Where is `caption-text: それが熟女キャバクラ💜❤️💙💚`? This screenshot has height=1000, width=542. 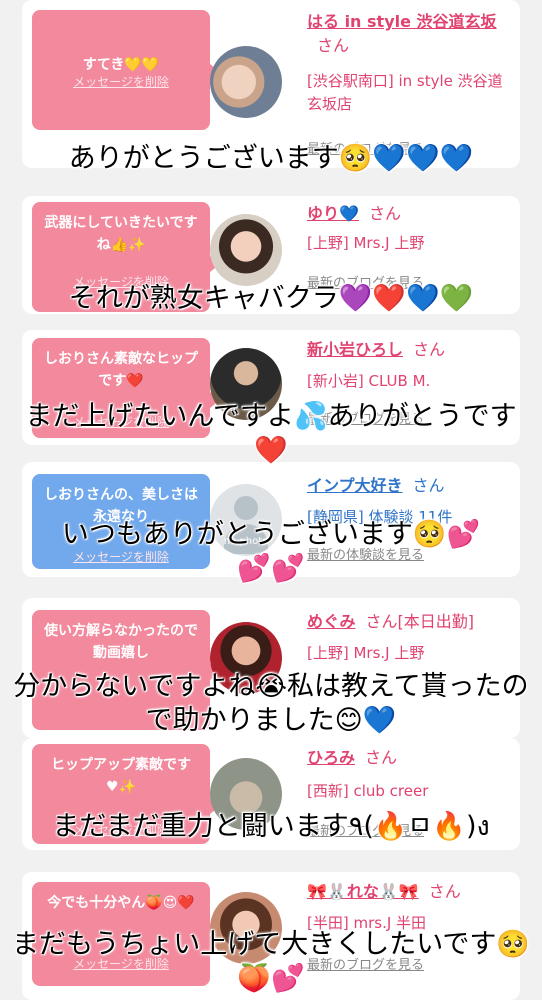 caption-text: それが熟女キャバクラ💜❤️💙💚 is located at coordinates (271, 298).